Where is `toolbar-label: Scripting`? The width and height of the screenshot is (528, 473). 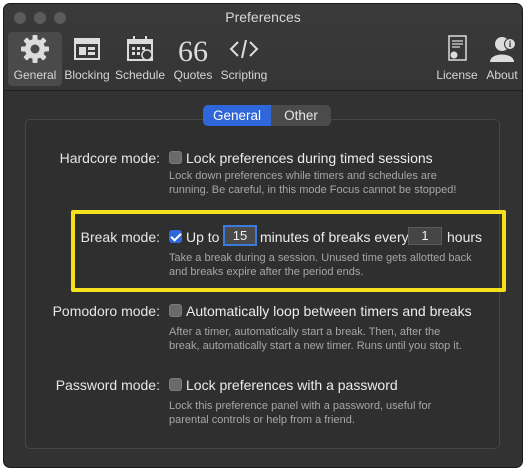
toolbar-label: Scripting is located at coordinates (244, 75).